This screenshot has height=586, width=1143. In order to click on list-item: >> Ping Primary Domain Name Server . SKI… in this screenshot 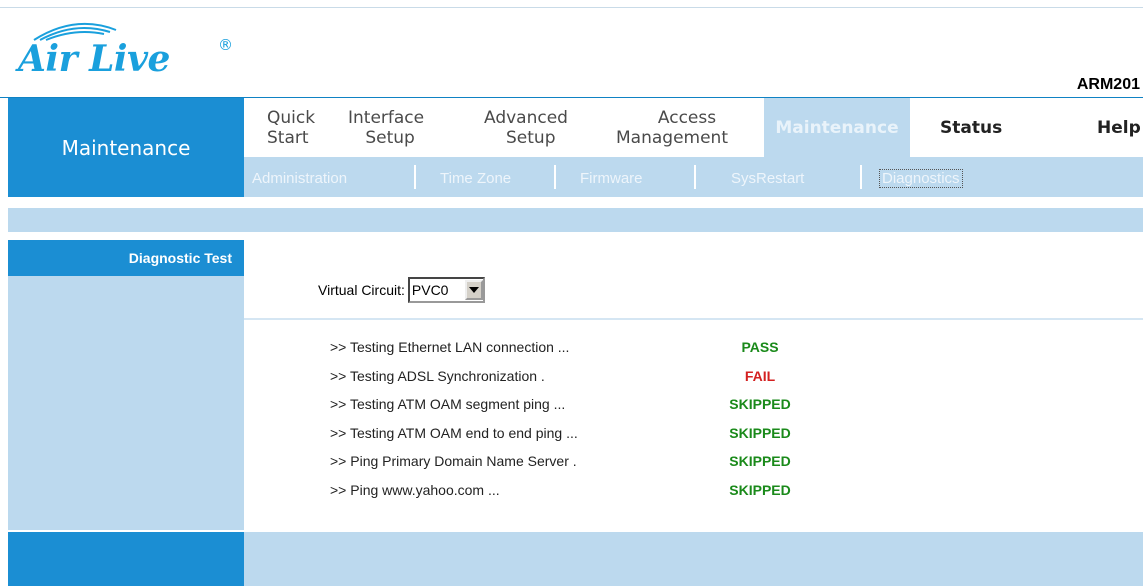, I will do `click(580, 465)`.